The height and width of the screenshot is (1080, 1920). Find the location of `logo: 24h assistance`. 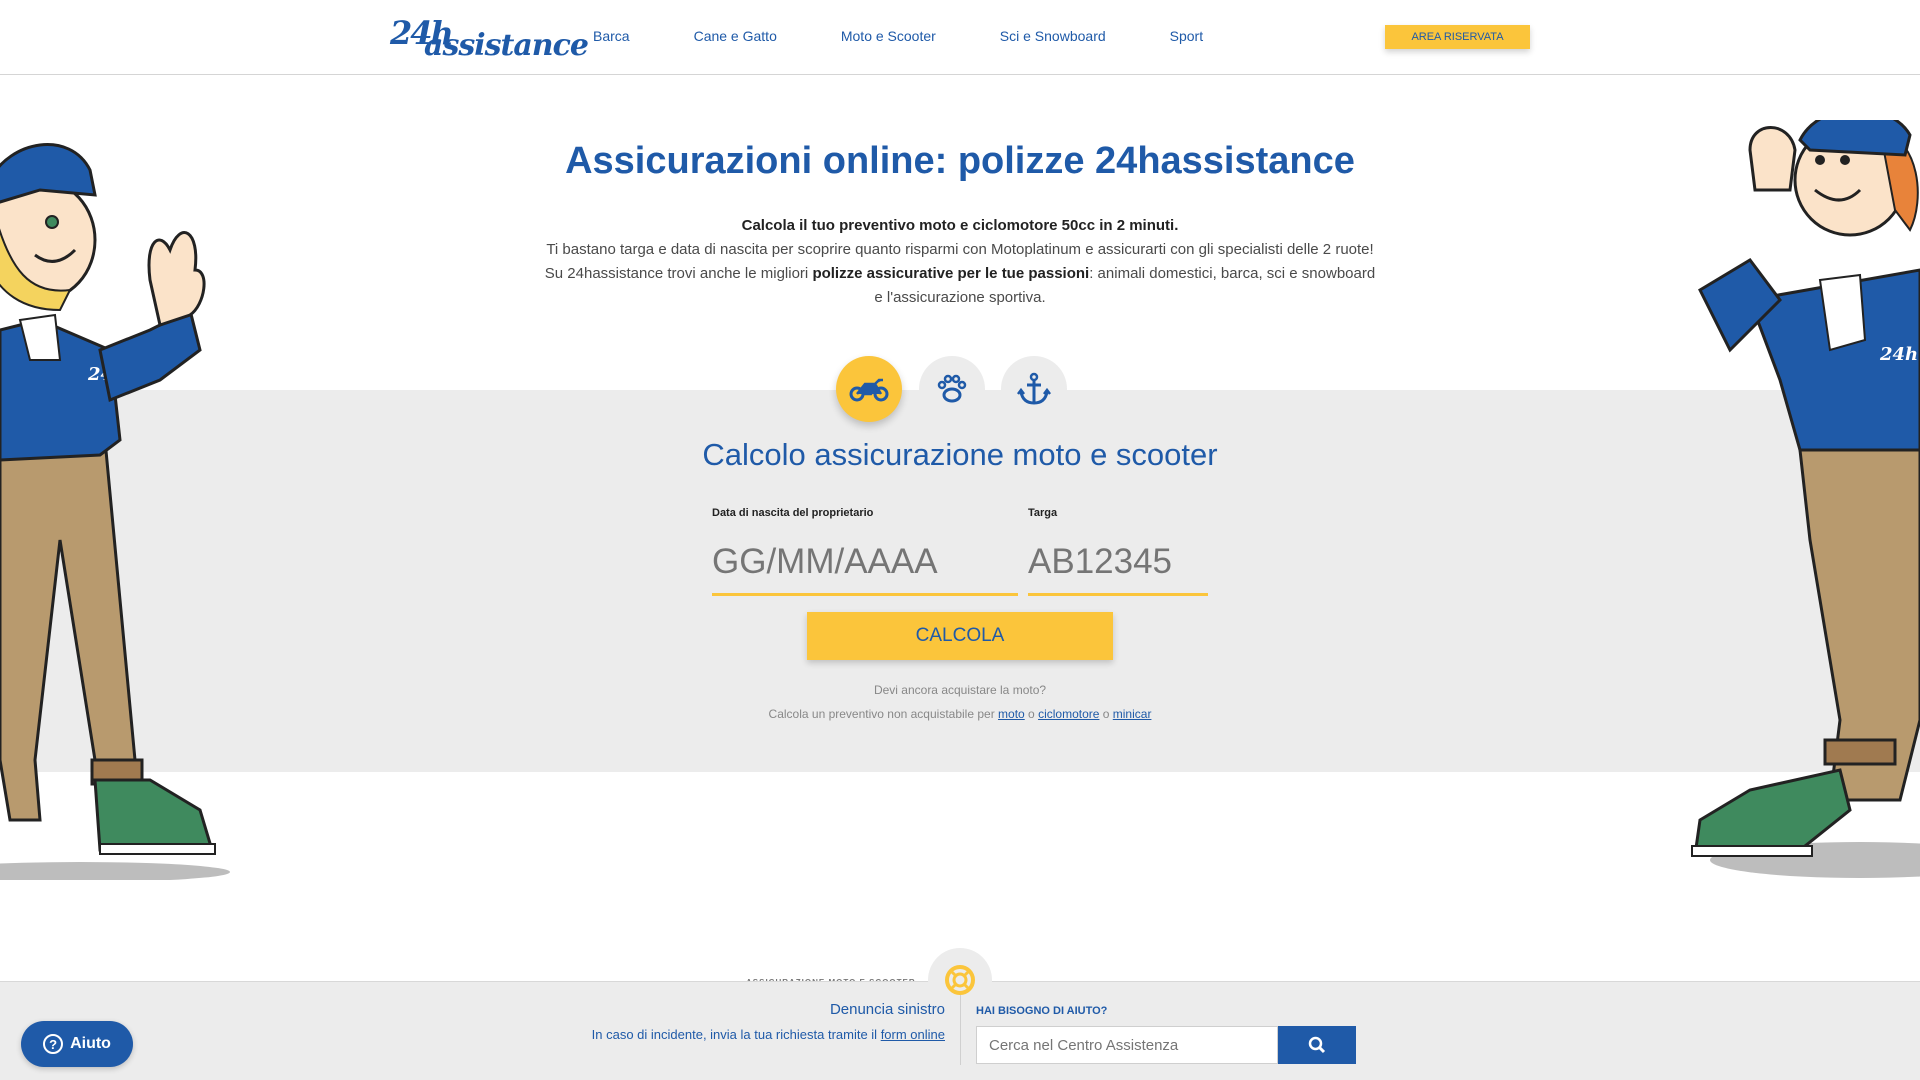

logo: 24h assistance is located at coordinates (488, 38).